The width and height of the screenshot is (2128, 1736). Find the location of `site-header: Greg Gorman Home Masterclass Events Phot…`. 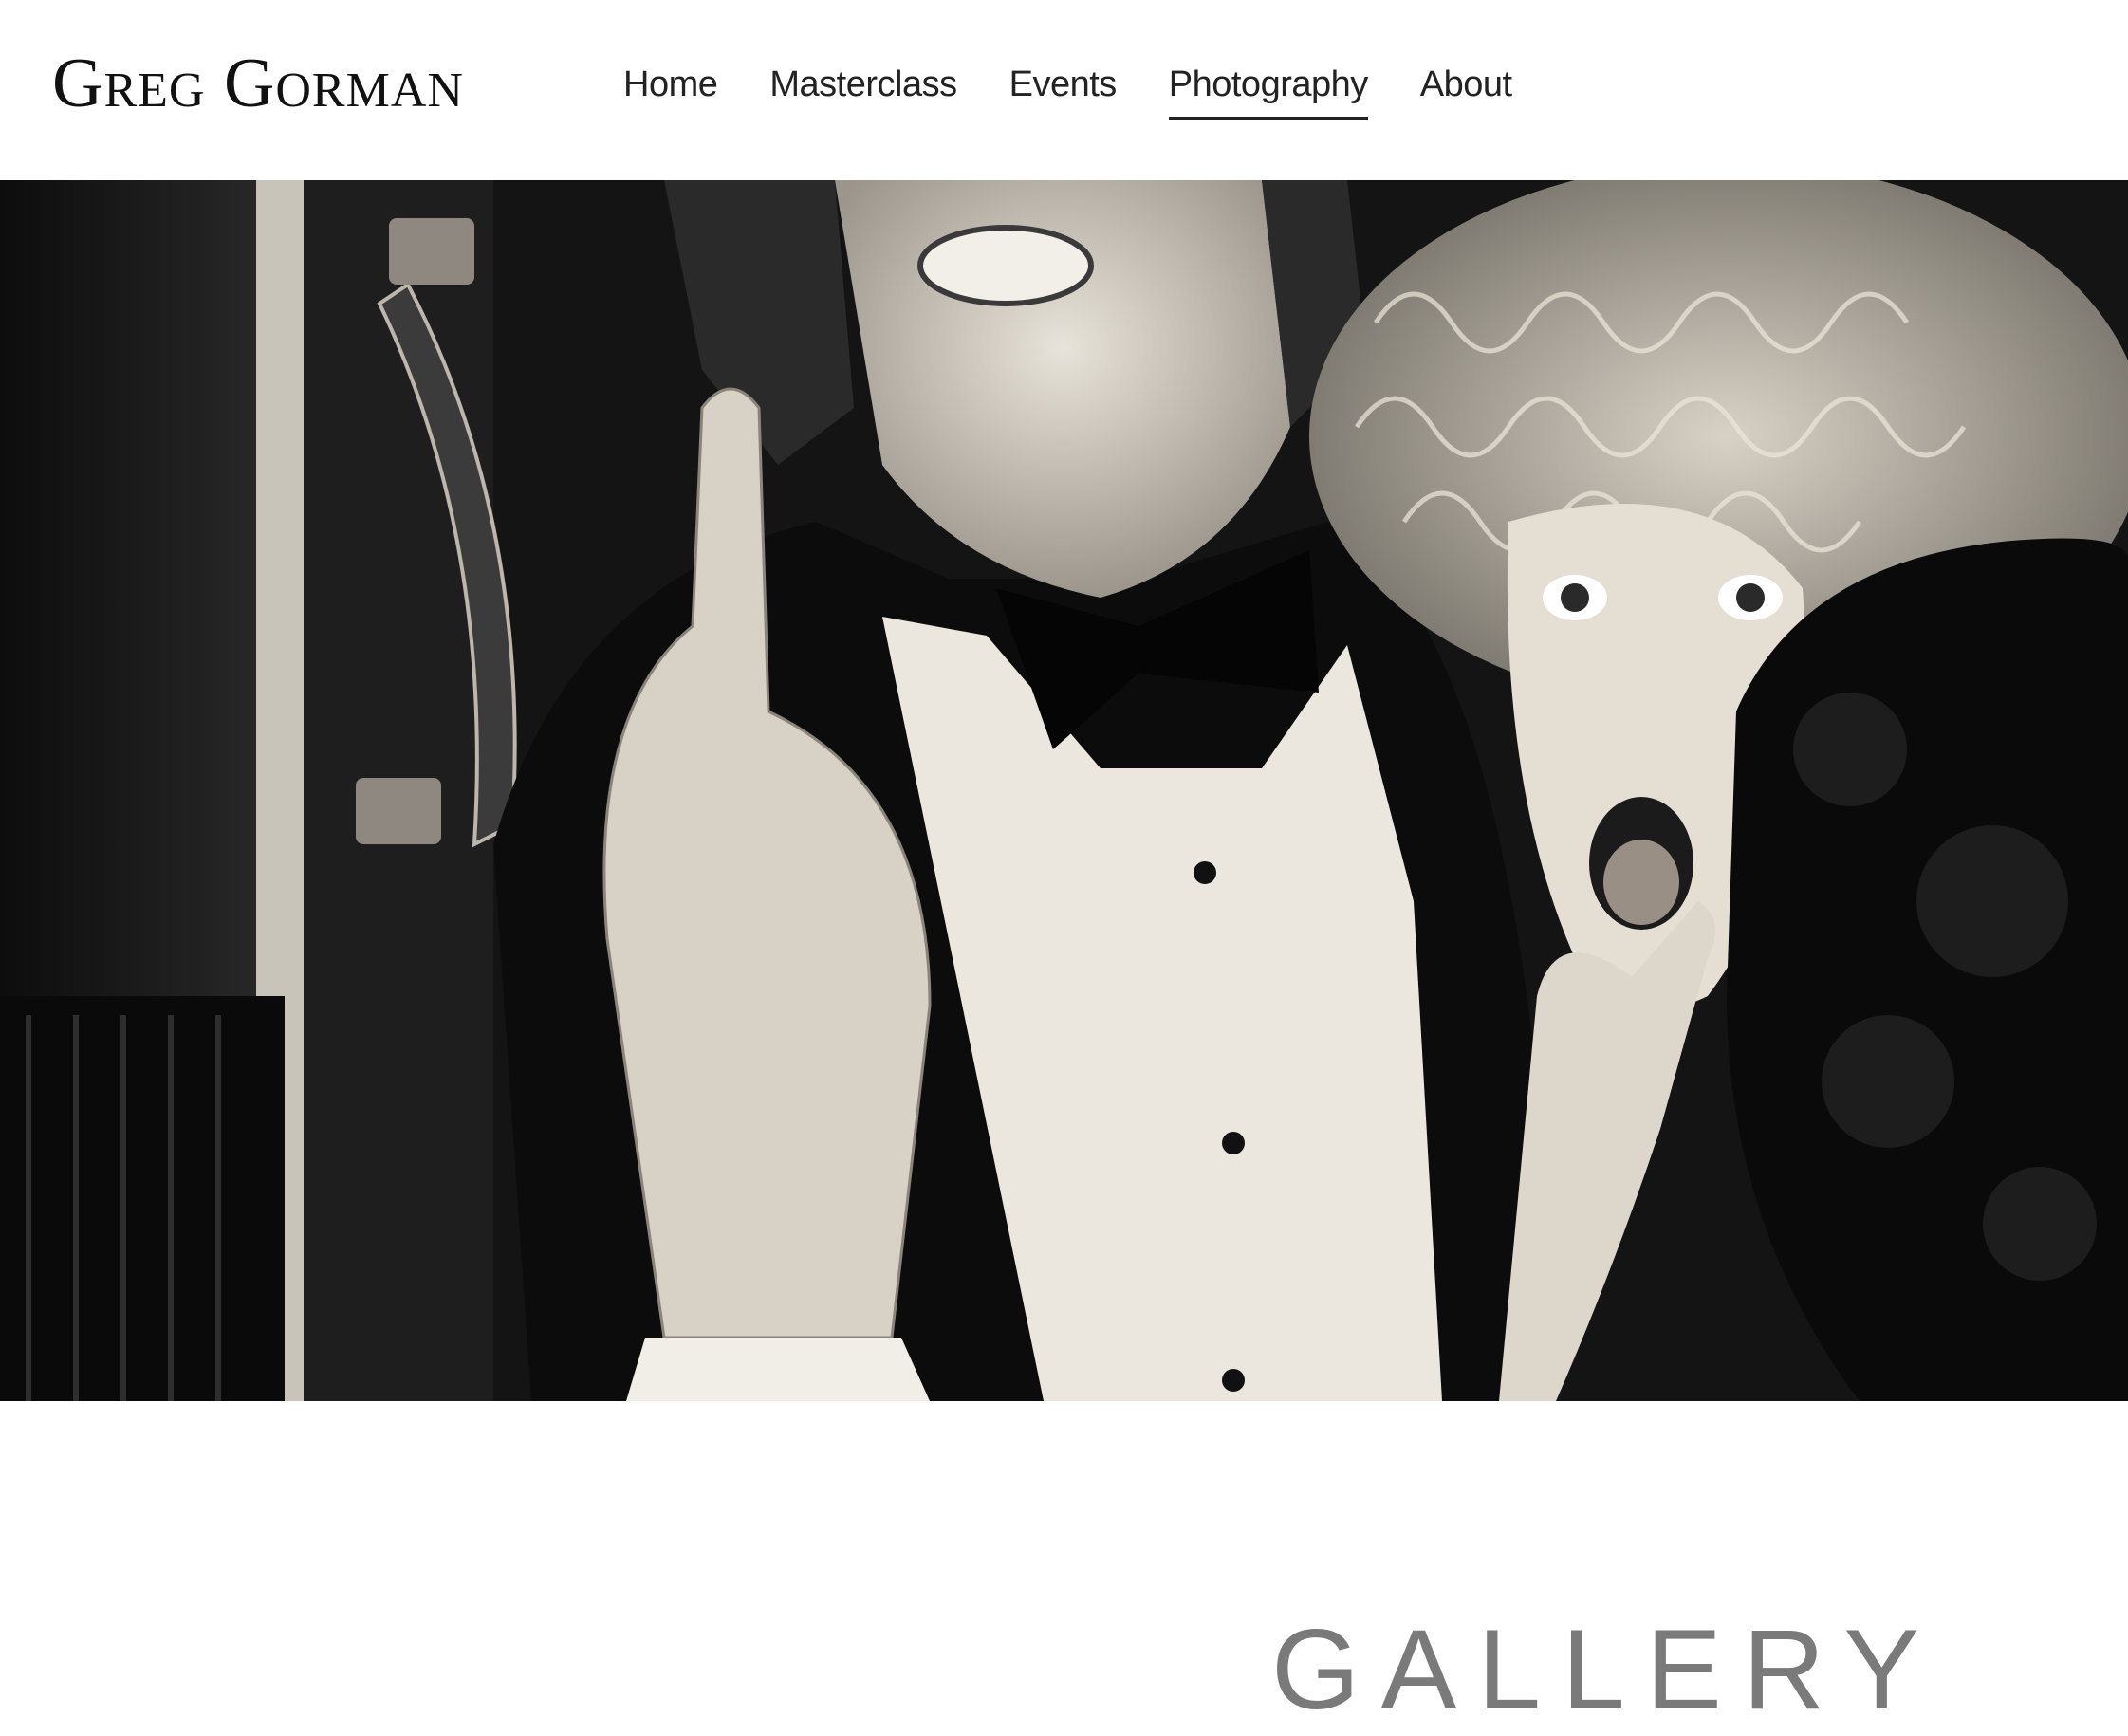

site-header: Greg Gorman Home Masterclass Events Phot… is located at coordinates (1064, 90).